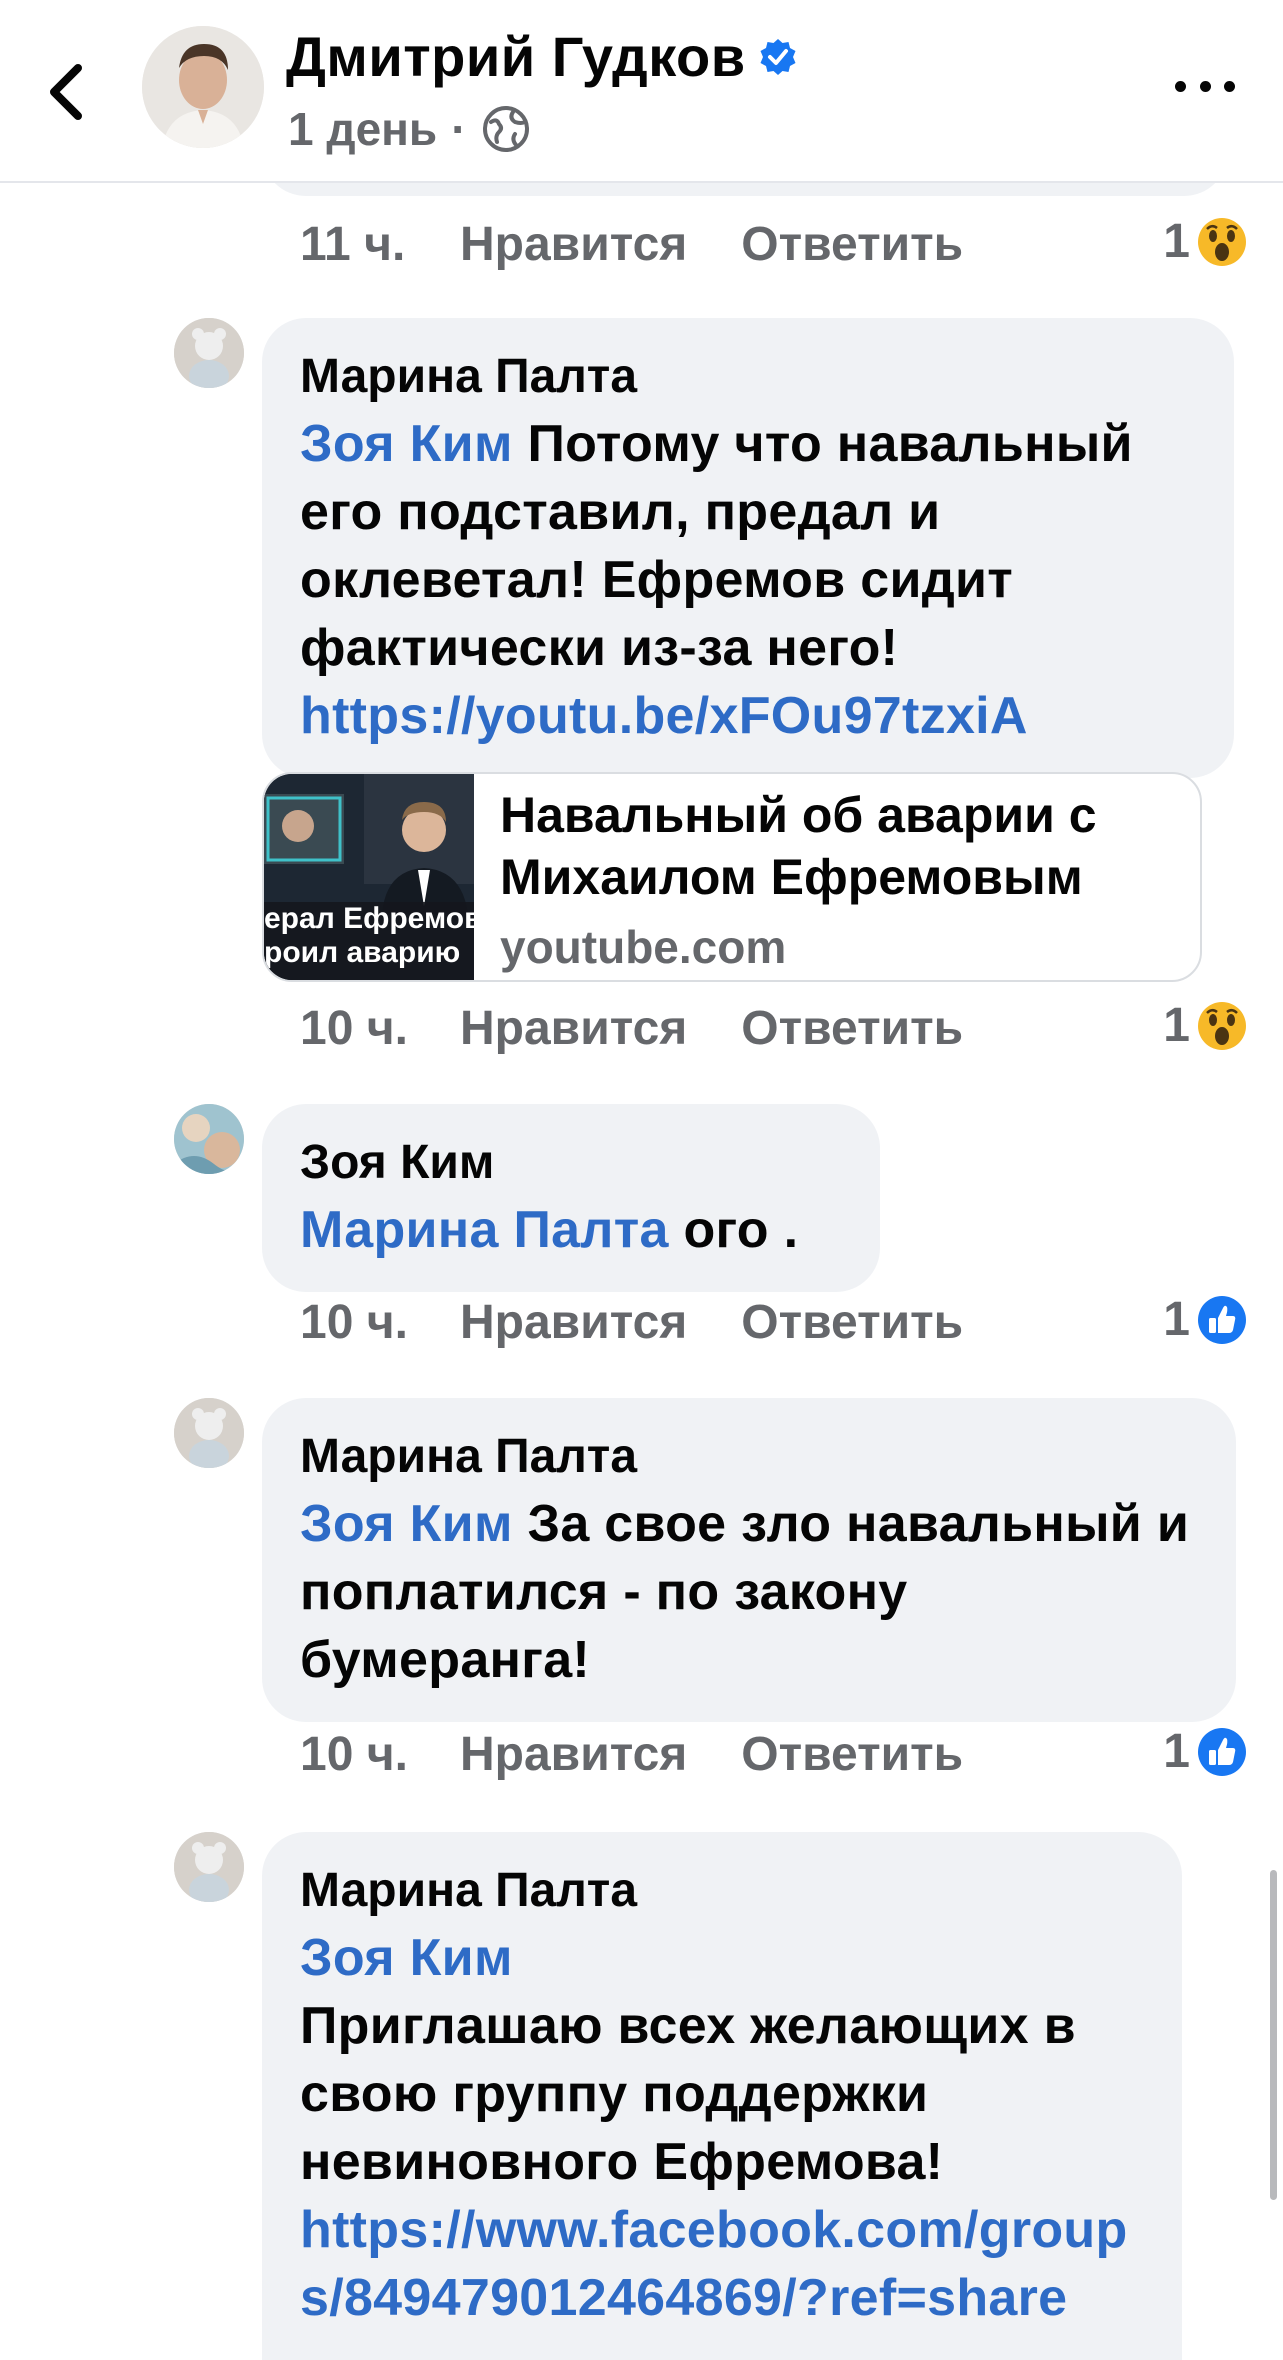 The width and height of the screenshot is (1283, 2360). I want to click on chevron-left-icon, so click(66, 92).